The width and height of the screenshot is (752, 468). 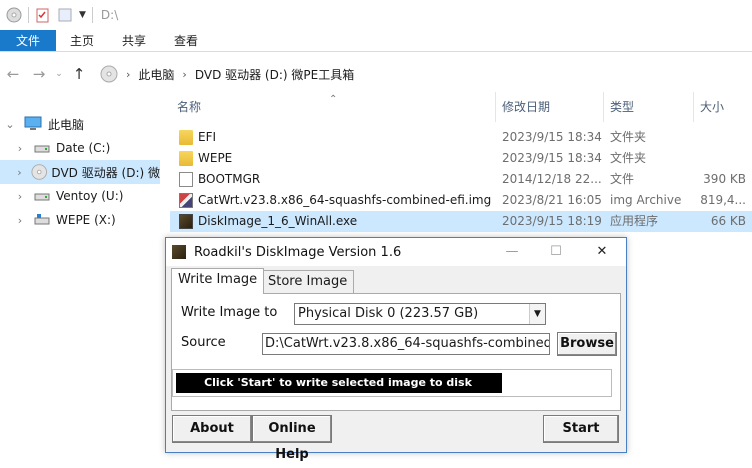 What do you see at coordinates (376, 15) in the screenshot?
I see `window-titlebar: ▼ D:\` at bounding box center [376, 15].